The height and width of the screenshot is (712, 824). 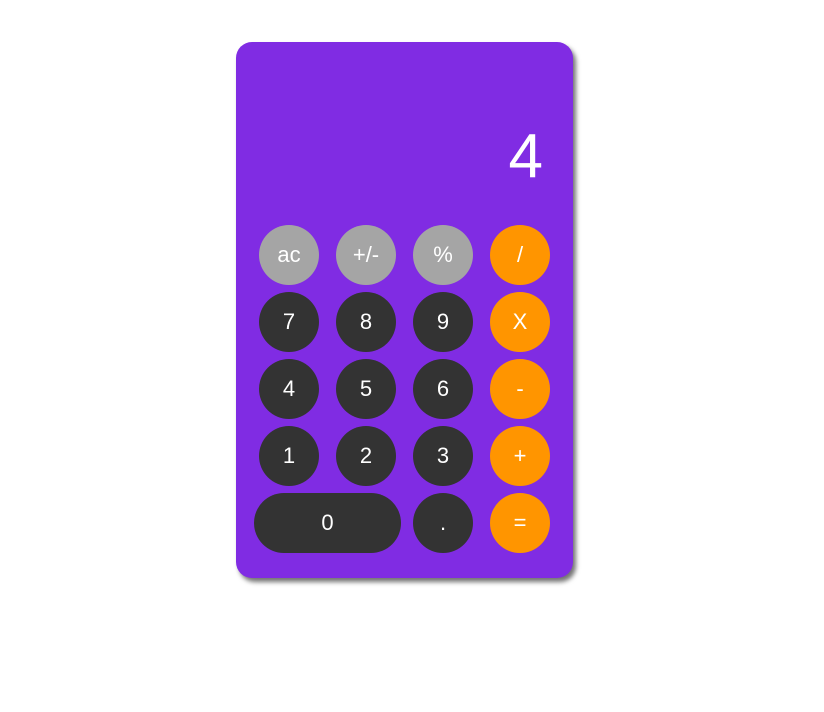 What do you see at coordinates (520, 389) in the screenshot?
I see `subtract-button: -` at bounding box center [520, 389].